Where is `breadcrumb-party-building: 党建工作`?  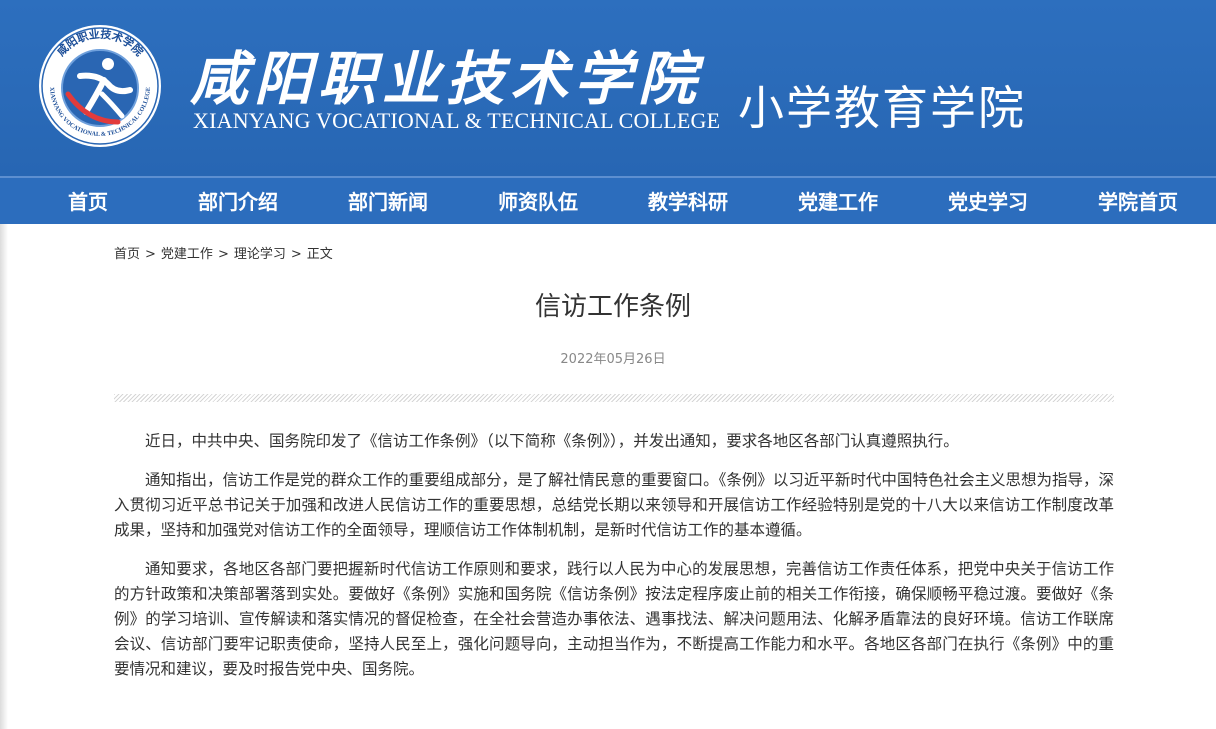 breadcrumb-party-building: 党建工作 is located at coordinates (187, 254).